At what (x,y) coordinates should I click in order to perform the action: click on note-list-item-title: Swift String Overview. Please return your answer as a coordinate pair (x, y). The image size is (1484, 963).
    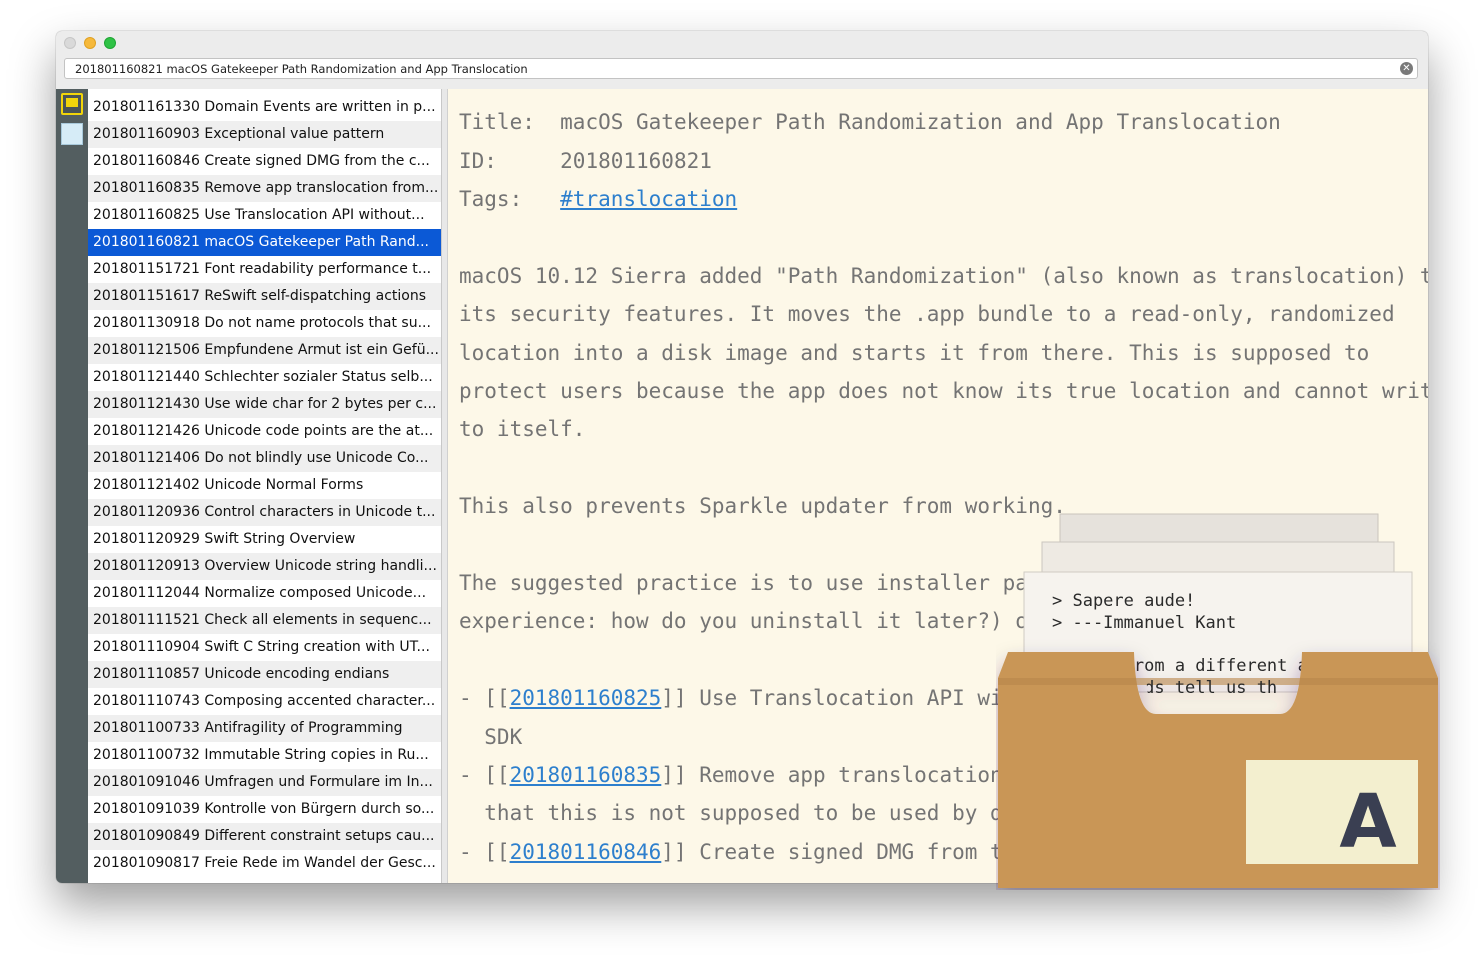
    Looking at the image, I should click on (280, 539).